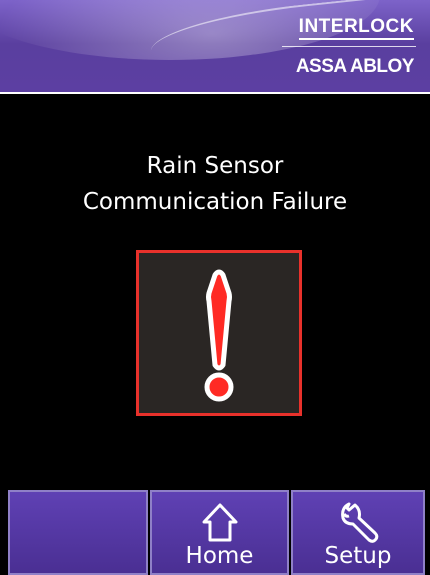  I want to click on alert-message: Rain Sensor Communication Failure, so click(215, 184).